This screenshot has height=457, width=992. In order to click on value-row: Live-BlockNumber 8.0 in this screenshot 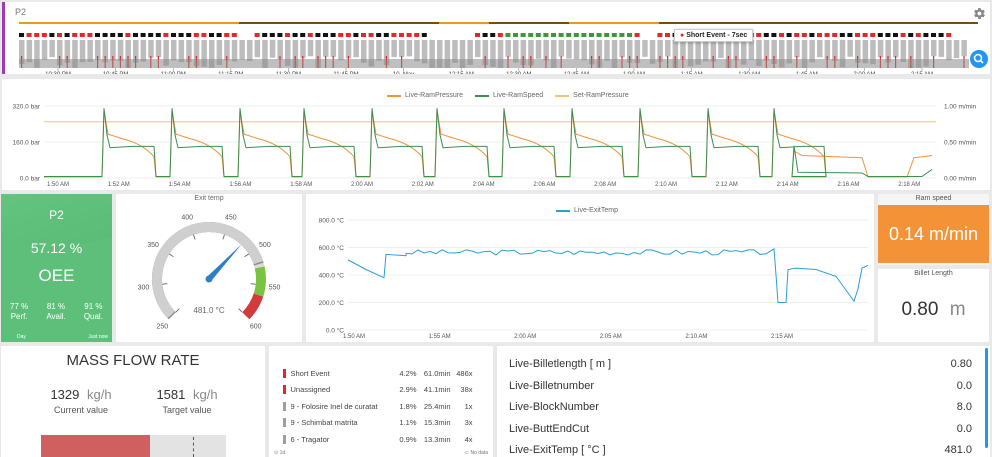, I will do `click(740, 412)`.